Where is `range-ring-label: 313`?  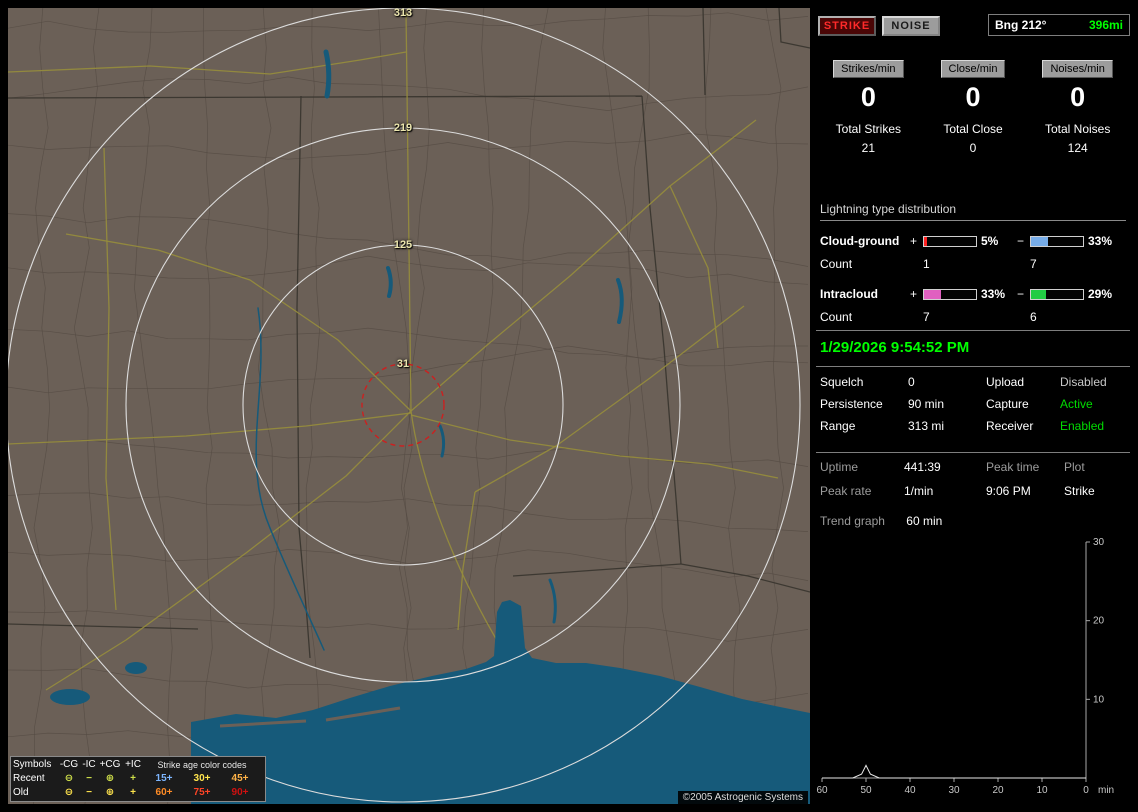 range-ring-label: 313 is located at coordinates (403, 13).